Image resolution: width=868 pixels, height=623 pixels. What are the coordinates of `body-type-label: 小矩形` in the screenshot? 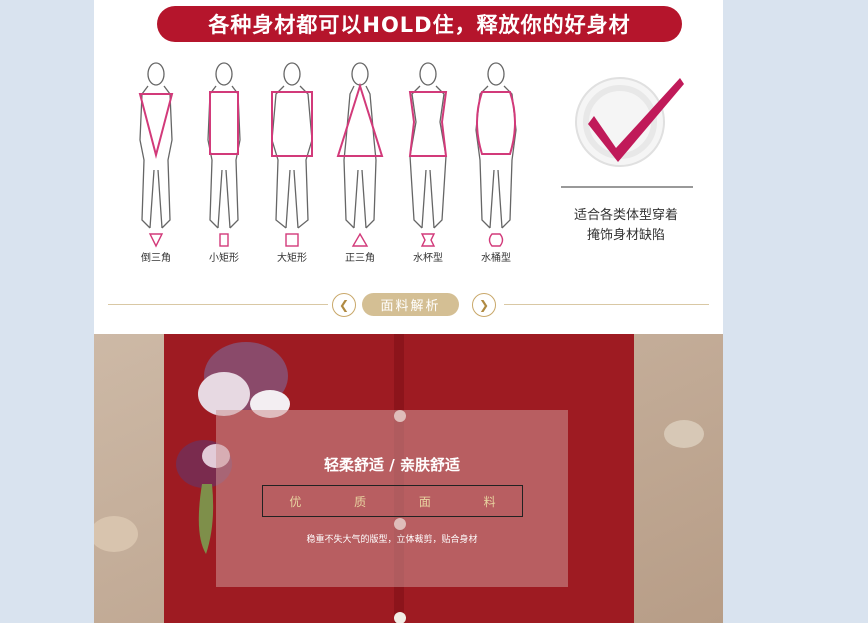 It's located at (224, 258).